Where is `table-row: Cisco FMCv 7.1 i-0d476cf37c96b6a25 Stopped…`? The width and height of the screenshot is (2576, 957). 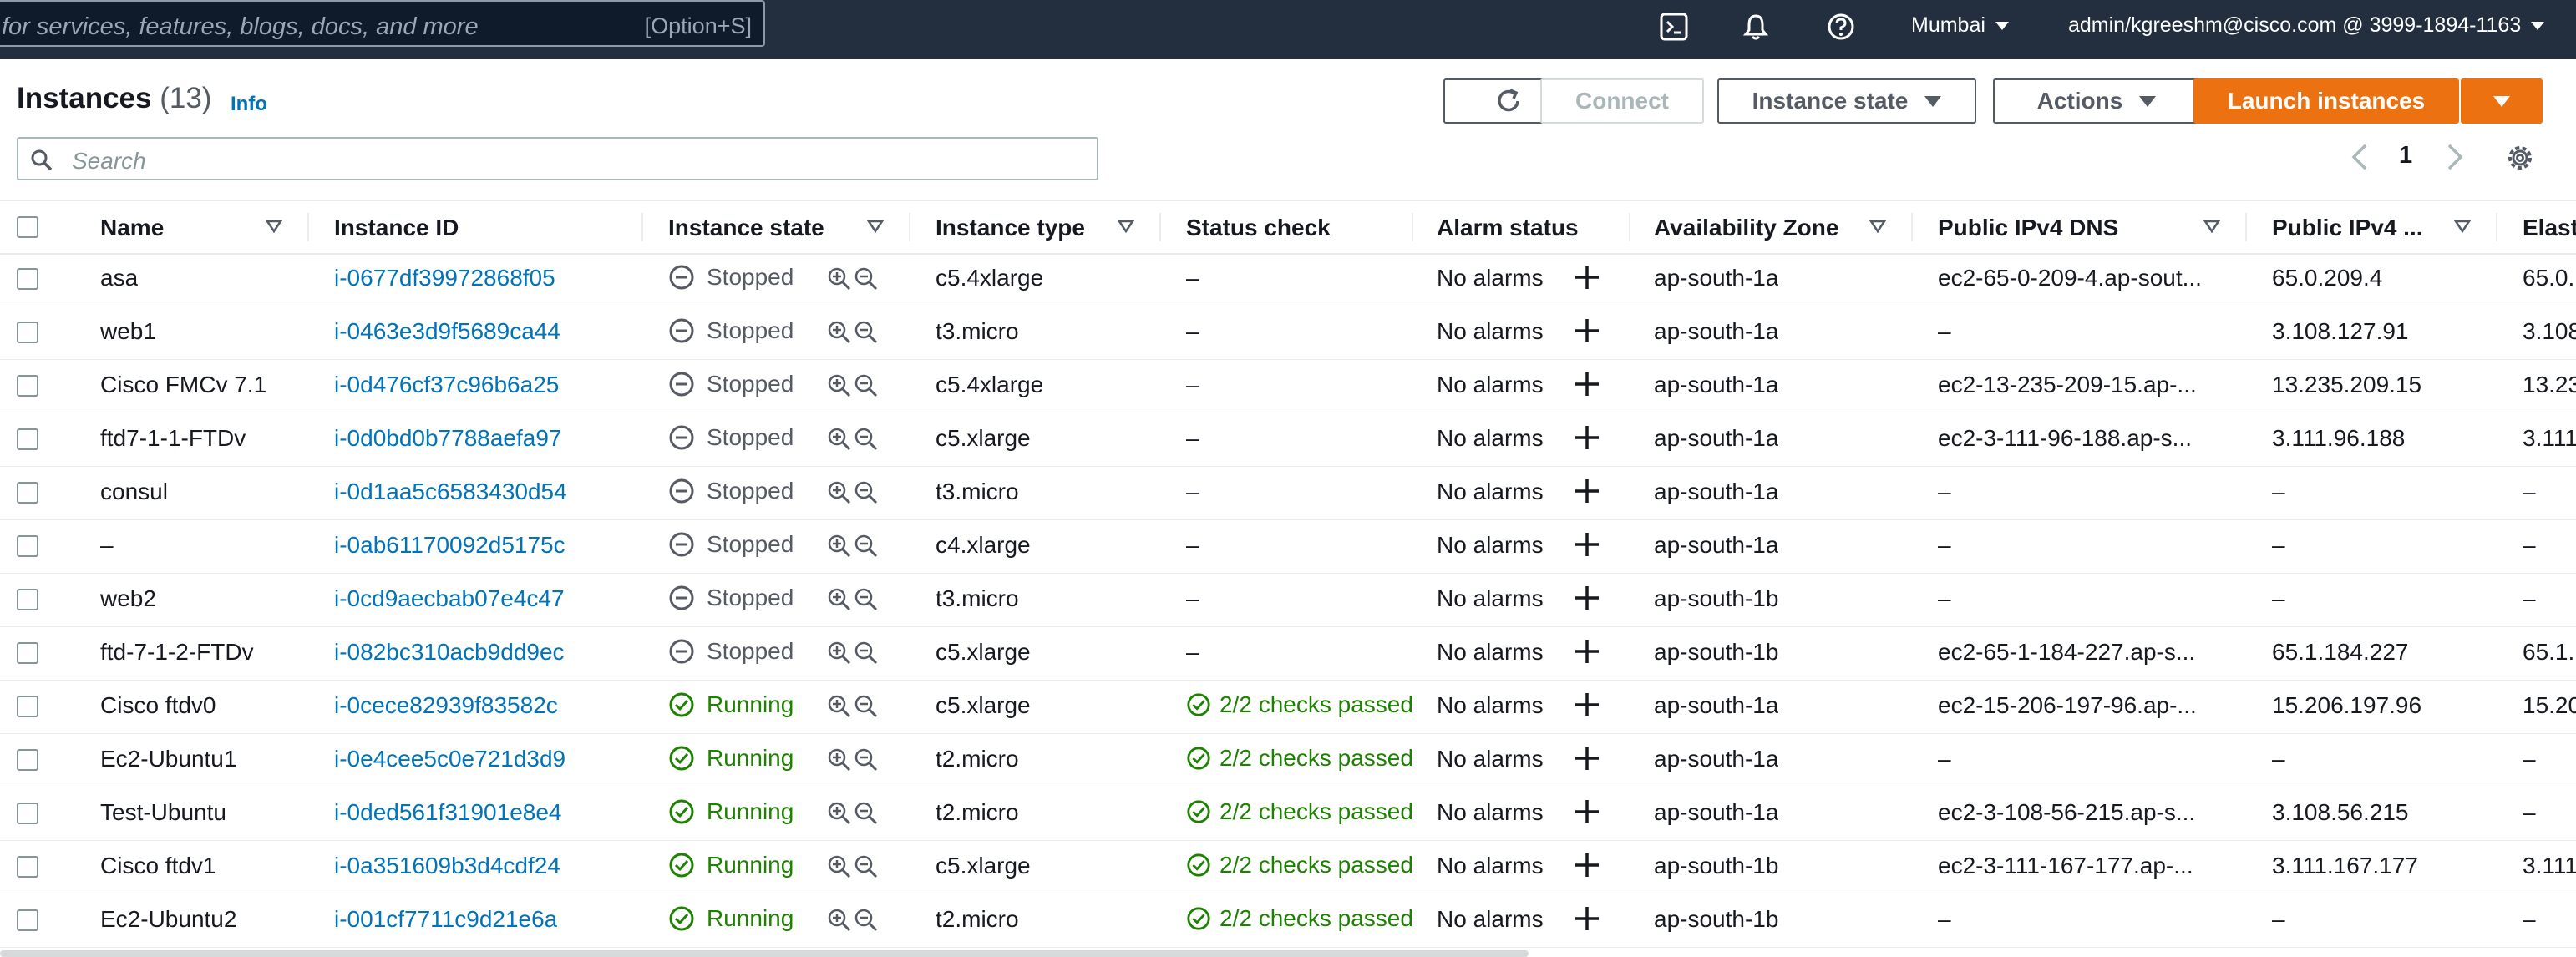
table-row: Cisco FMCv 7.1 i-0d476cf37c96b6a25 Stopped… is located at coordinates (1288, 386).